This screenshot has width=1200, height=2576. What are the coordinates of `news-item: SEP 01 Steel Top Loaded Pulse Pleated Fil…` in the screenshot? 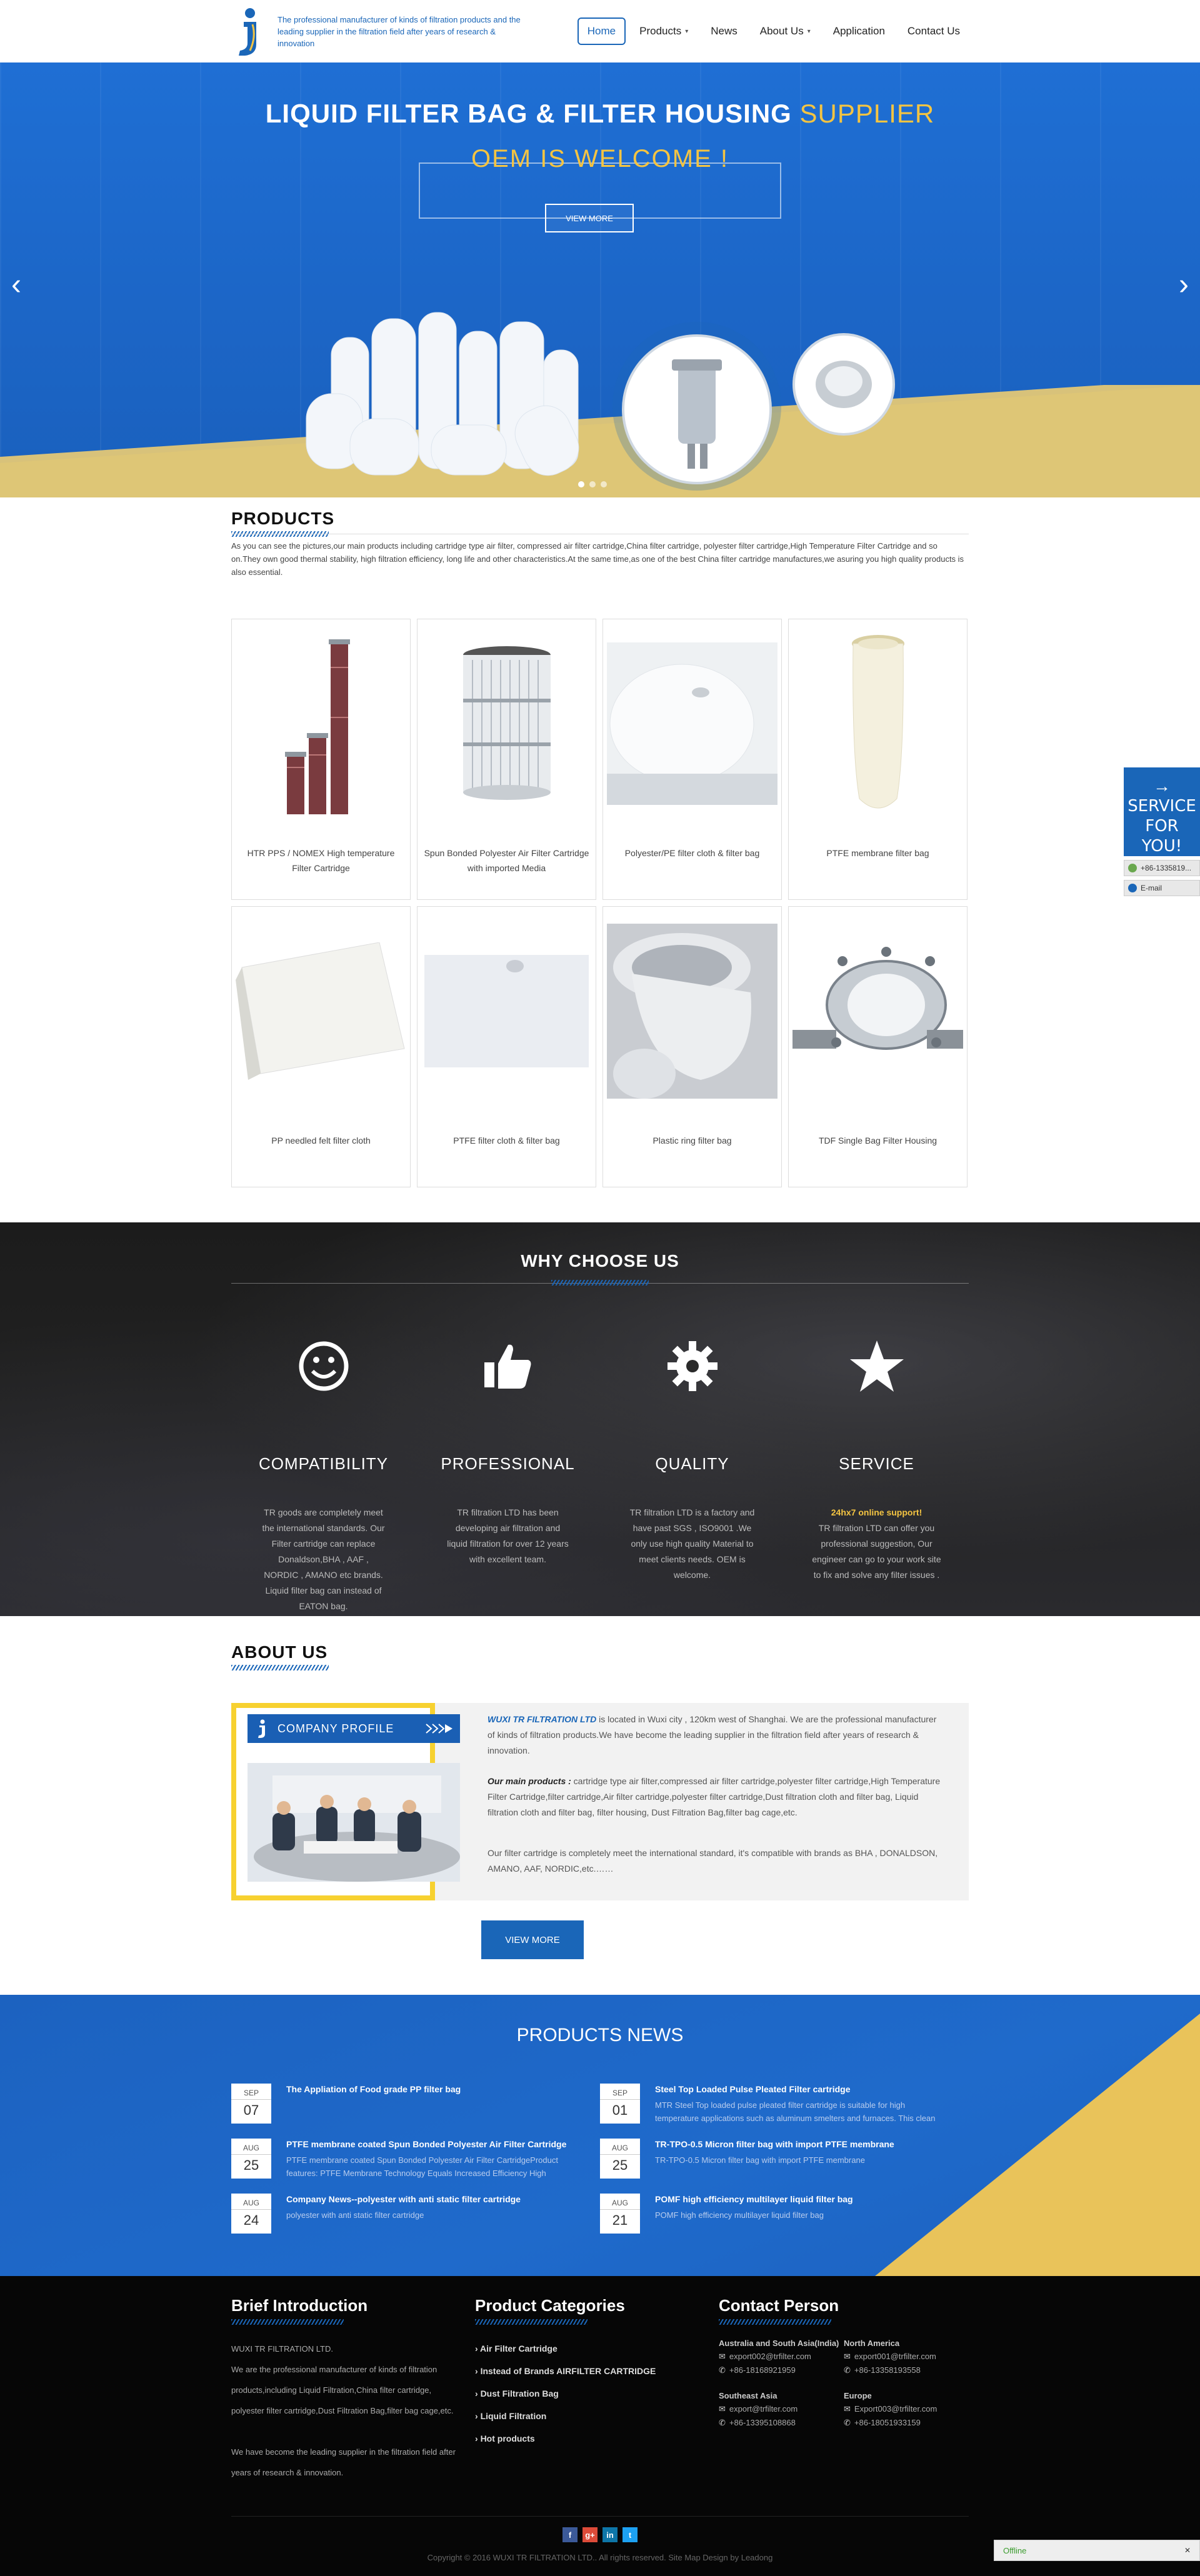 It's located at (784, 2104).